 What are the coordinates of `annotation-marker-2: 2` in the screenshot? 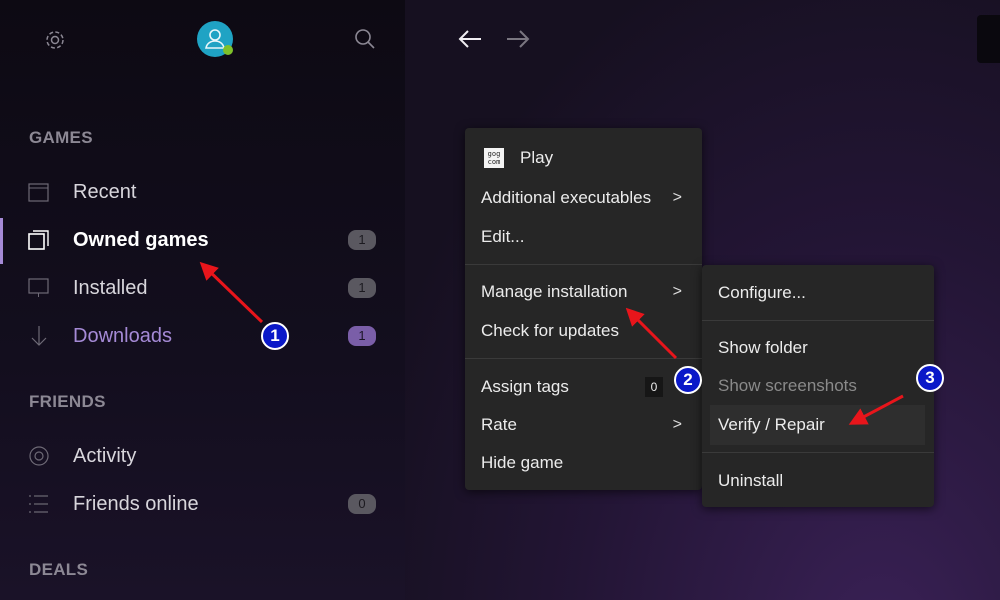 It's located at (688, 380).